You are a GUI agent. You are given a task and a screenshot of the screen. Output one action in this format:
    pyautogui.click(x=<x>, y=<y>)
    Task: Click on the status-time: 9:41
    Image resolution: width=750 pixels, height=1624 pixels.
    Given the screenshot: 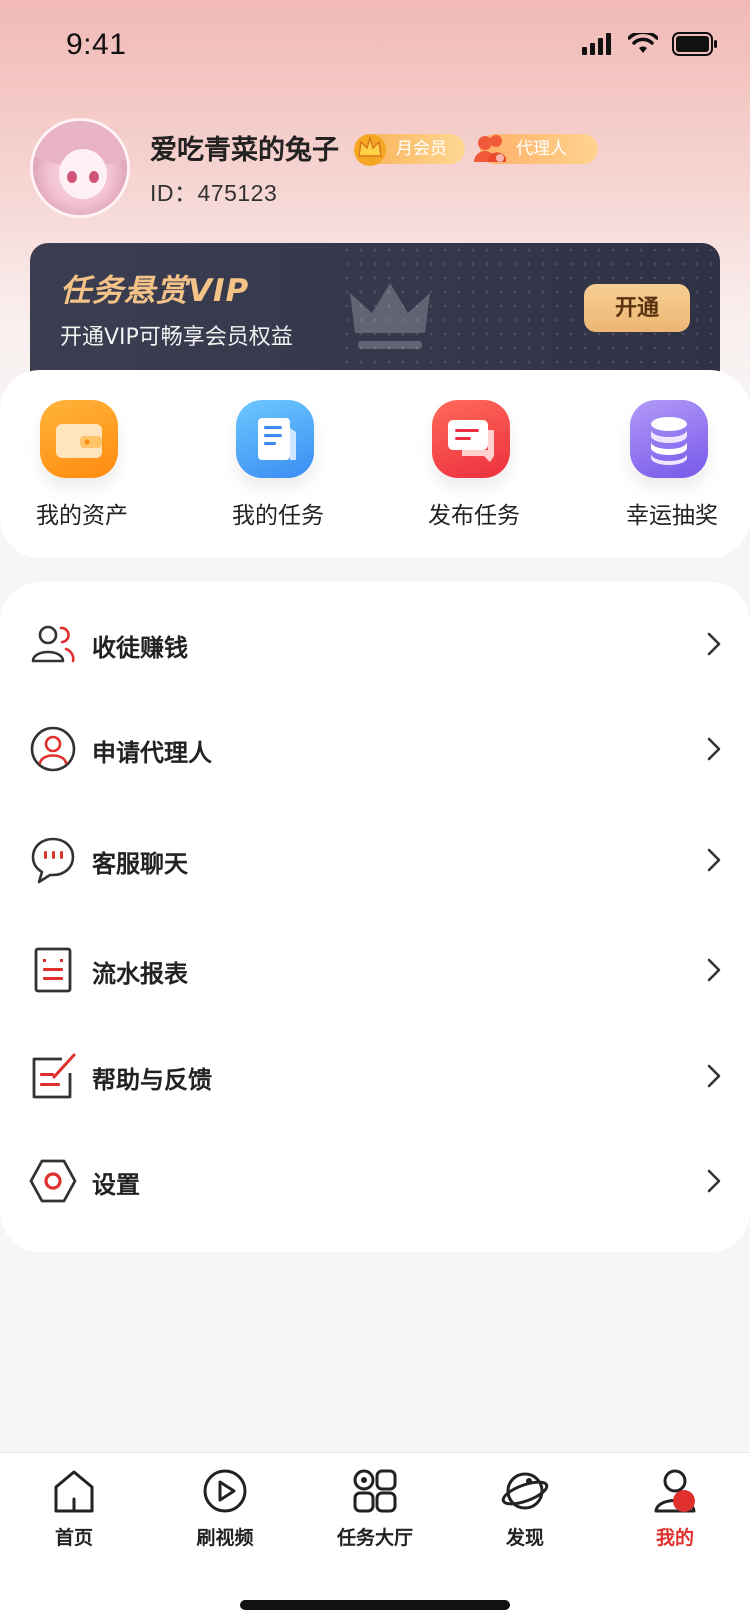 What is the action you would take?
    pyautogui.click(x=96, y=44)
    